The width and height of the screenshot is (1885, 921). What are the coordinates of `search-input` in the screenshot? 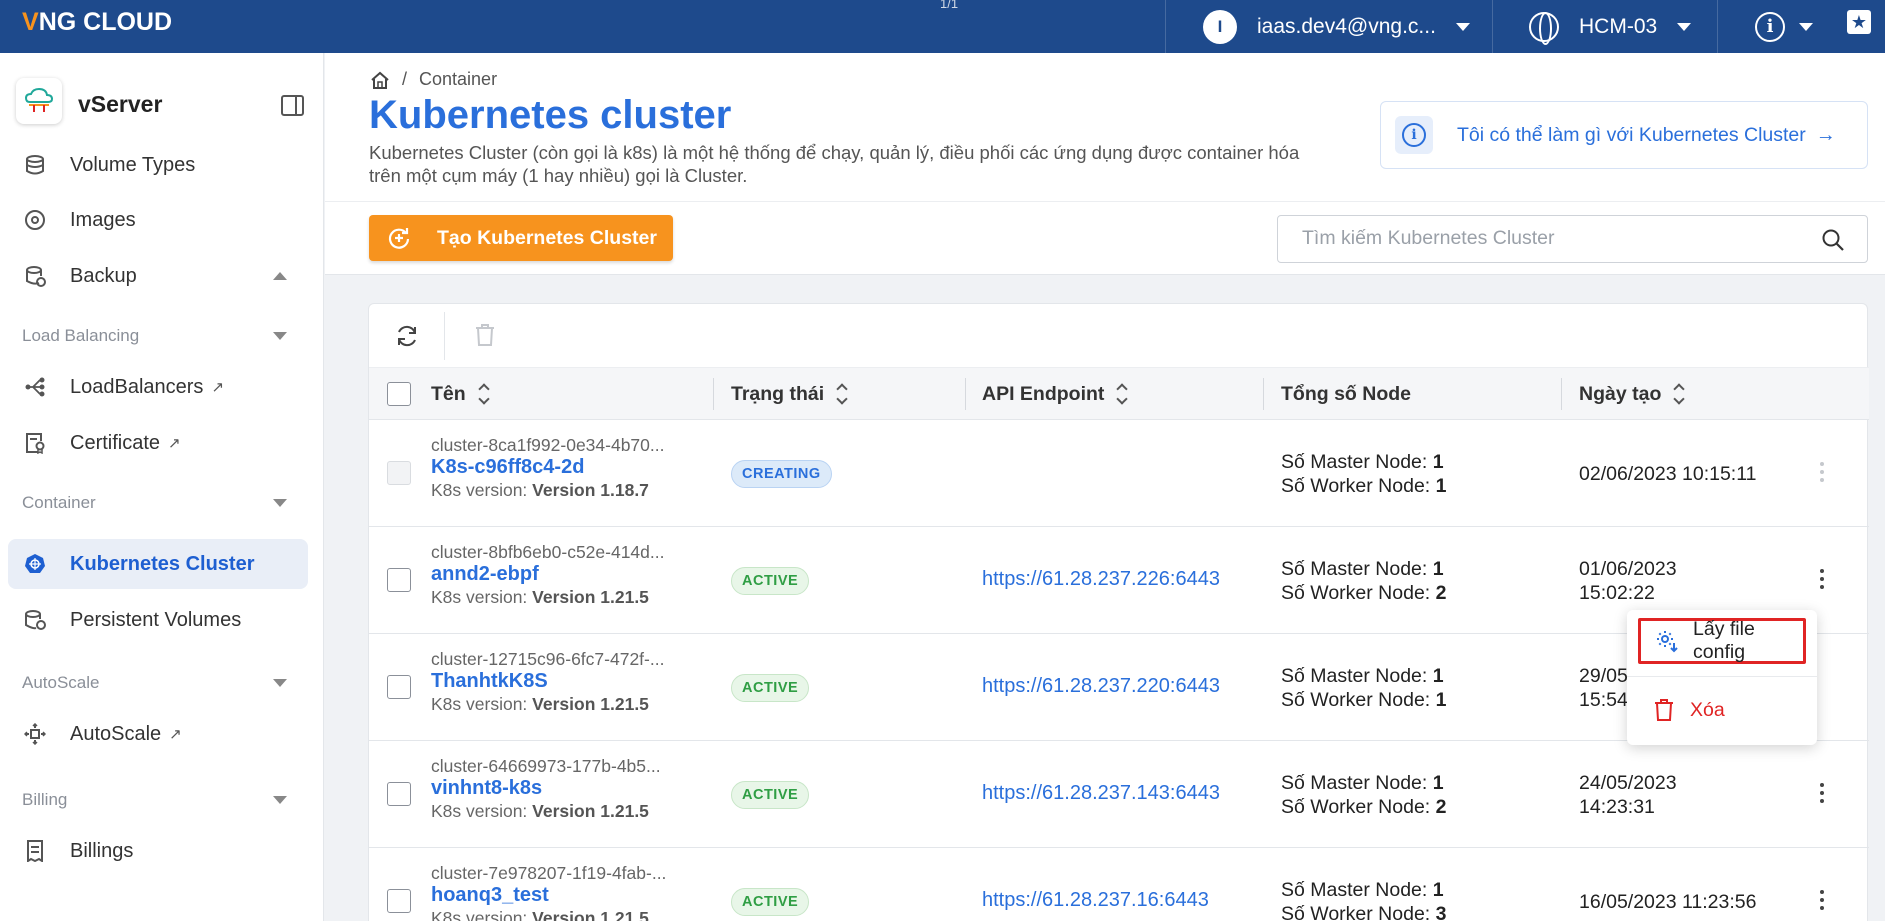 It's located at (1552, 238).